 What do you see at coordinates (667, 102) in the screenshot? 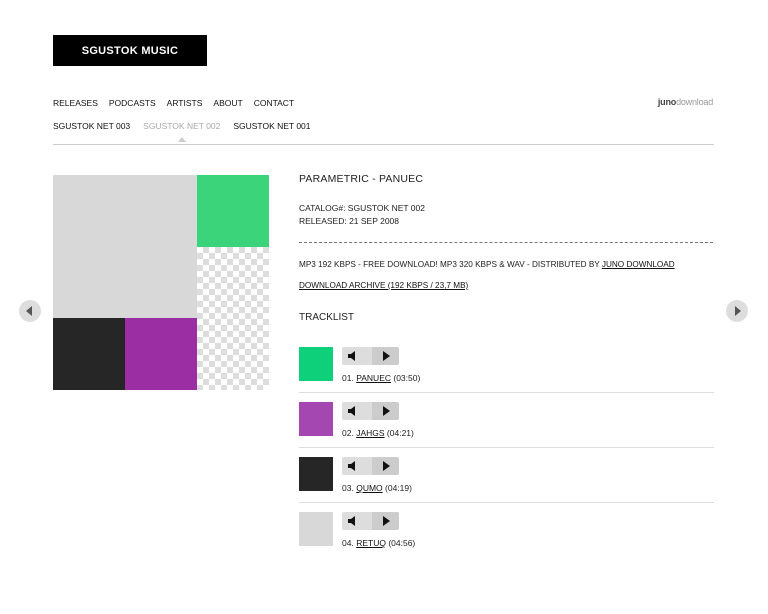
I see `partner-strong: juno` at bounding box center [667, 102].